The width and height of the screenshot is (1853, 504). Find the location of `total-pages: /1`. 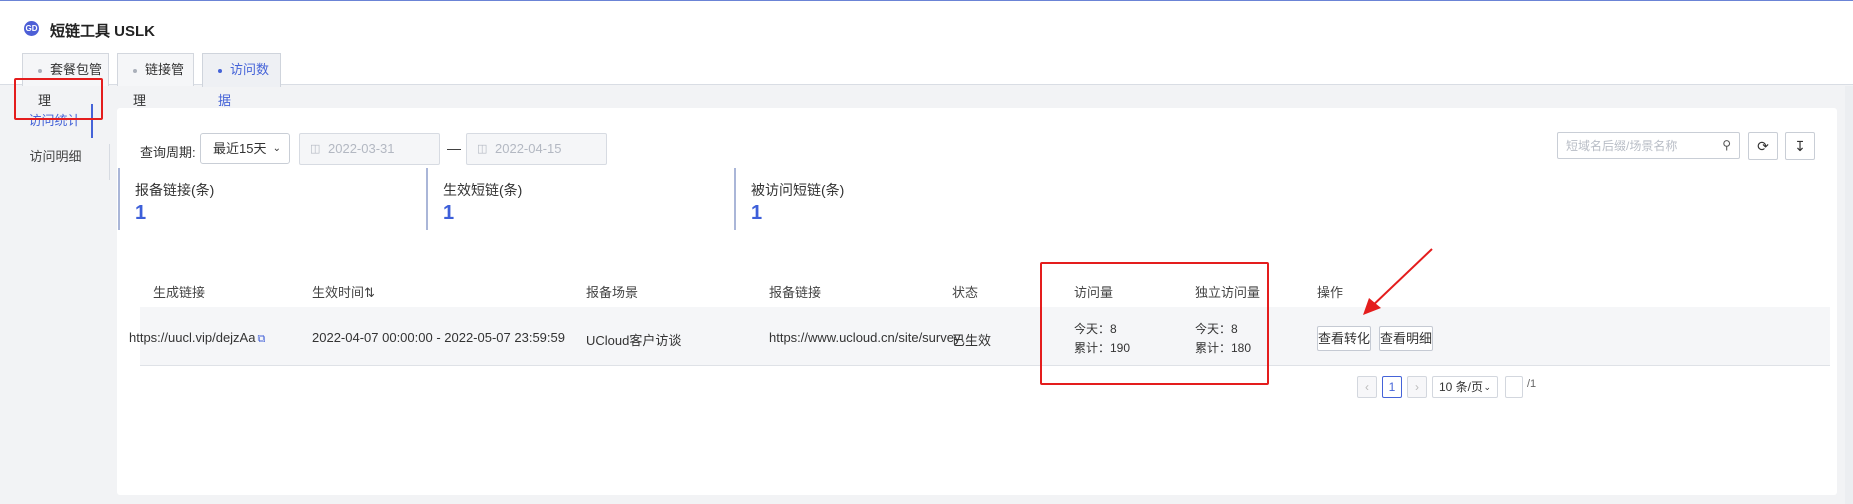

total-pages: /1 is located at coordinates (1532, 384).